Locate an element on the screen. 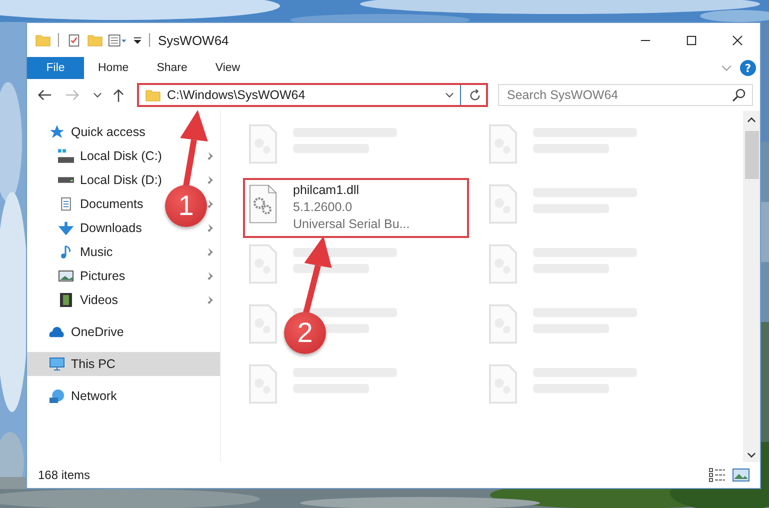 The height and width of the screenshot is (508, 769). scrollbar is located at coordinates (751, 286).